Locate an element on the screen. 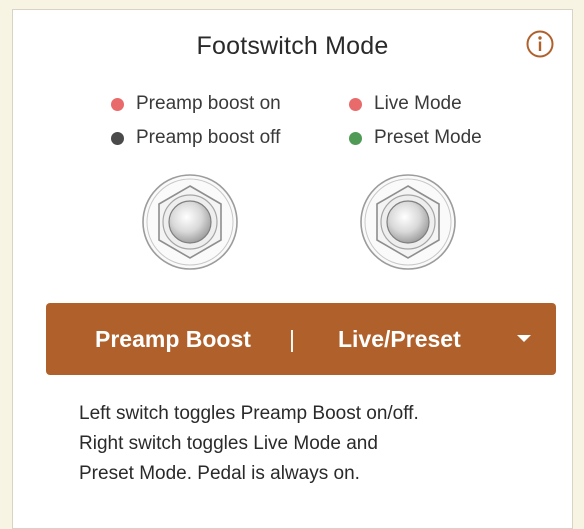 The height and width of the screenshot is (529, 584). legend-item-live-mode: Live Mode is located at coordinates (415, 104).